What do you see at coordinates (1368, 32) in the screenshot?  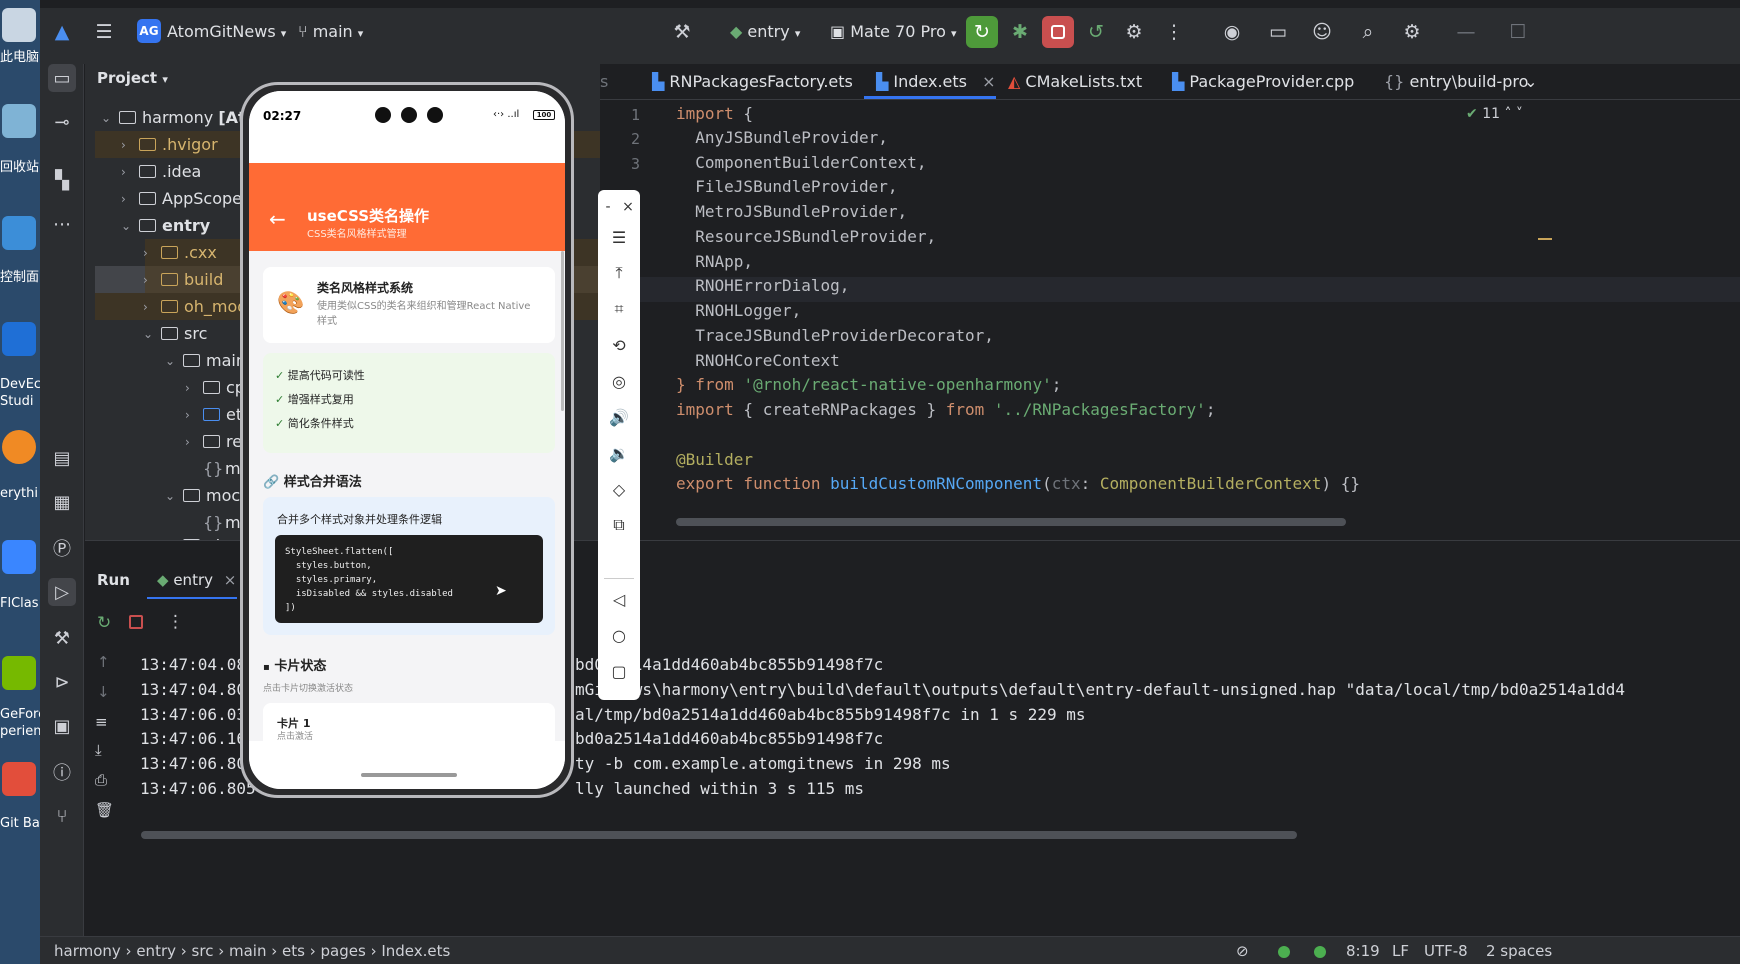 I see `search-icon: ⌕` at bounding box center [1368, 32].